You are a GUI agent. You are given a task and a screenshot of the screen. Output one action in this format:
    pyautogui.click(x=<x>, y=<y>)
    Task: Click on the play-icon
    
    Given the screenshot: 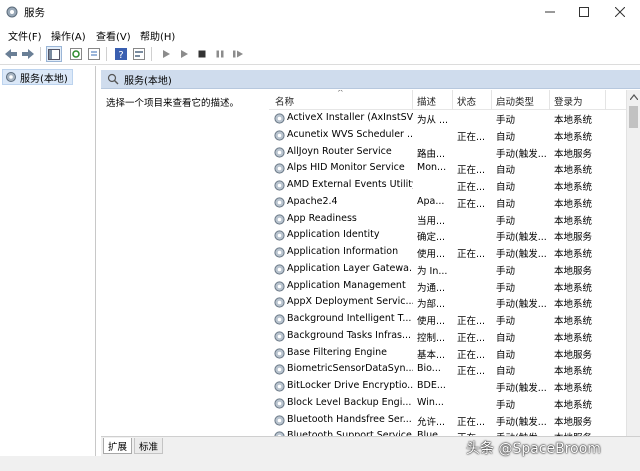 What is the action you would take?
    pyautogui.click(x=166, y=54)
    